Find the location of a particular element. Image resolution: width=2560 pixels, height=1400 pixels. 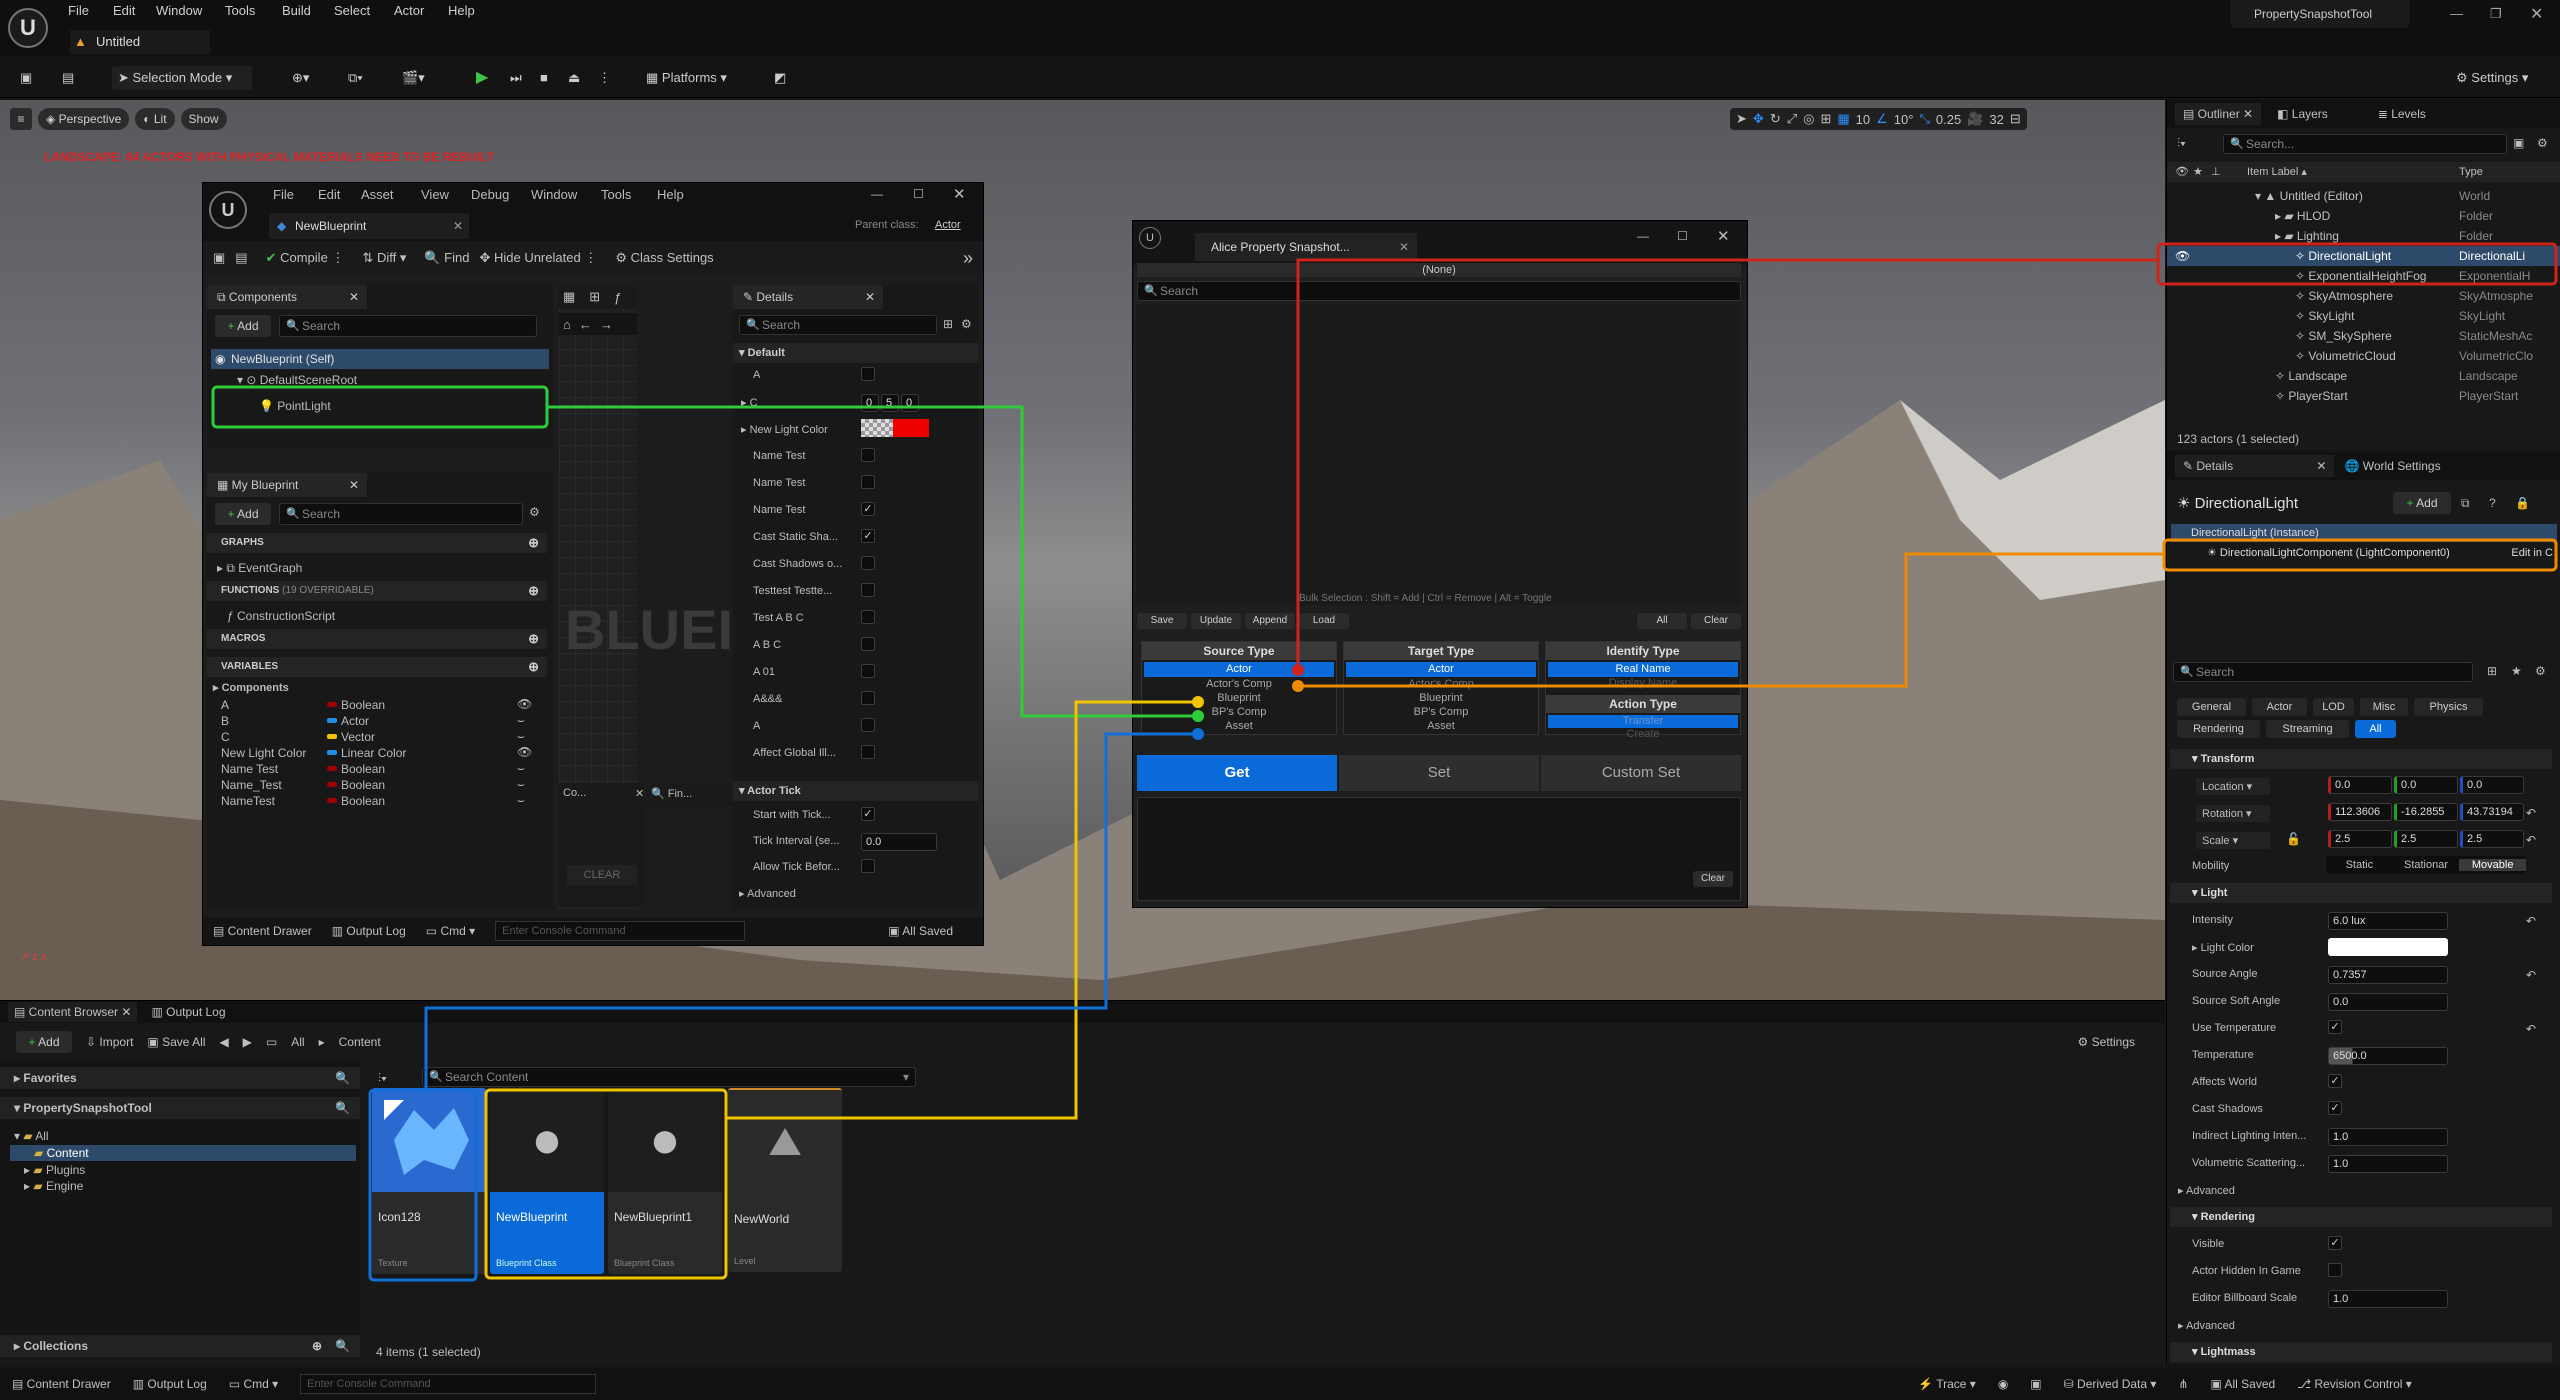

filter-streaming: Streaming is located at coordinates (2307, 729).